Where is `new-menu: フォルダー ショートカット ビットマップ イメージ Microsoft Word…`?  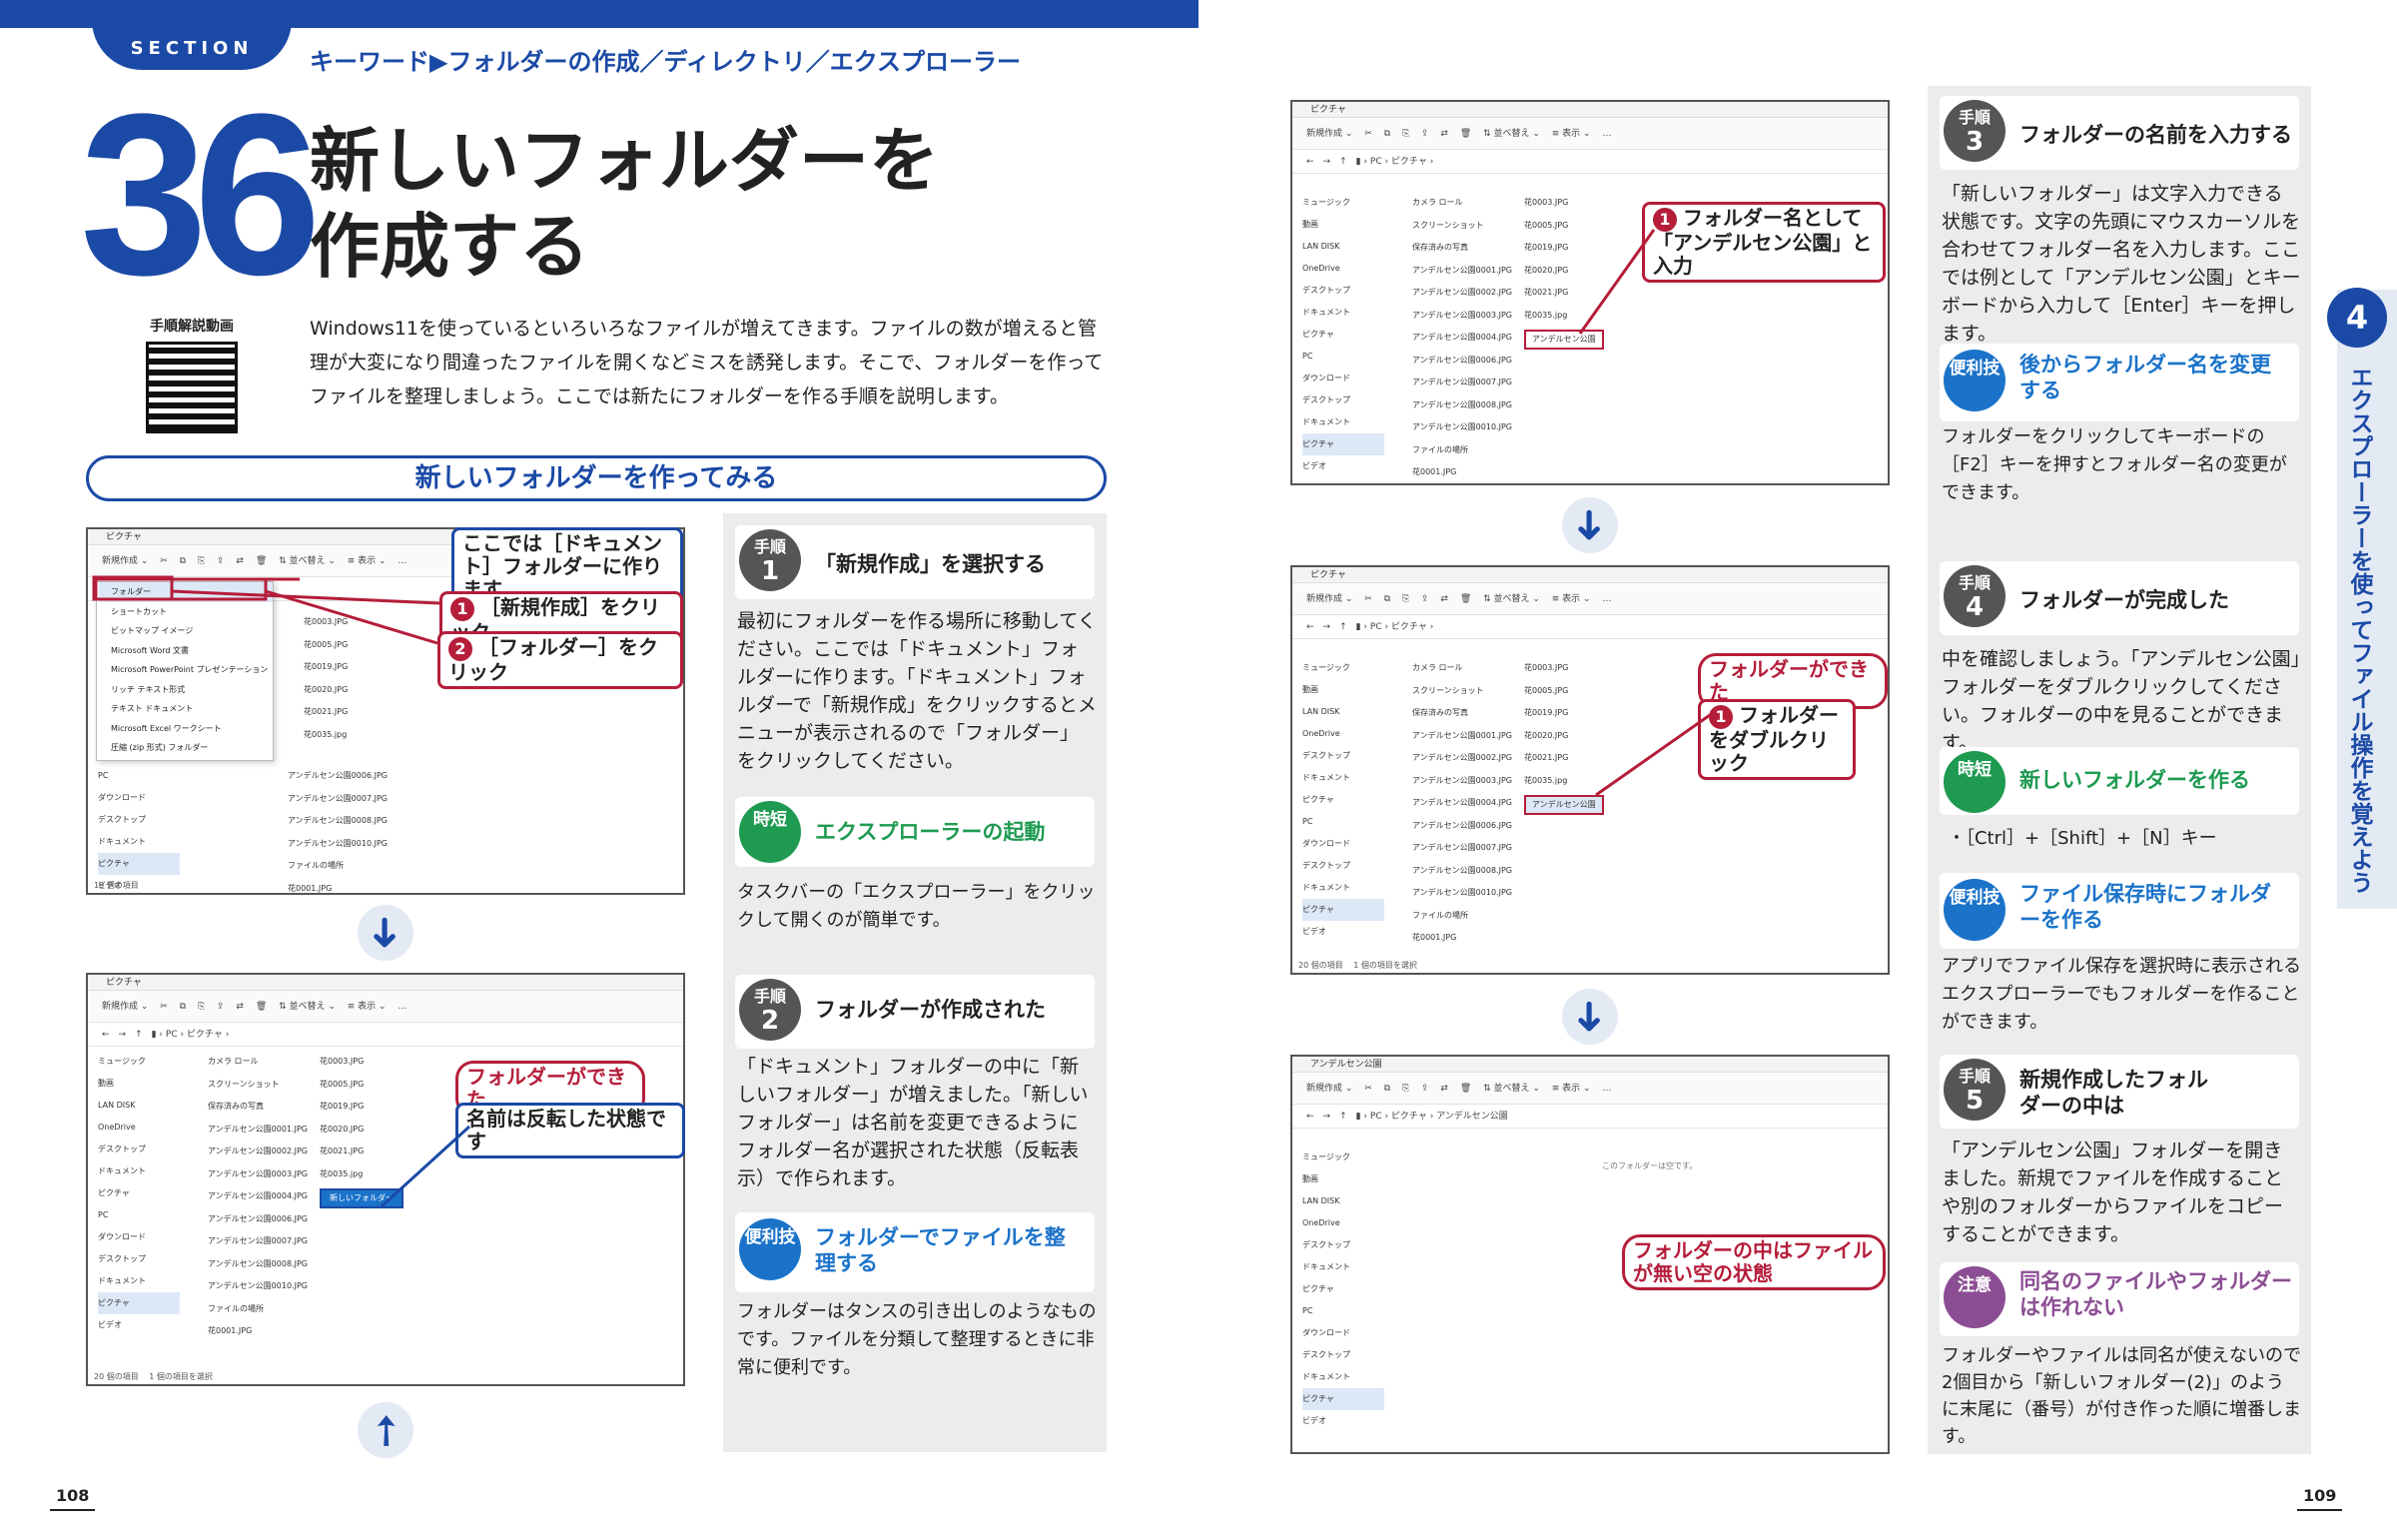
new-menu: フォルダー ショートカット ビットマップ イメージ Microsoft Word… is located at coordinates (185, 671).